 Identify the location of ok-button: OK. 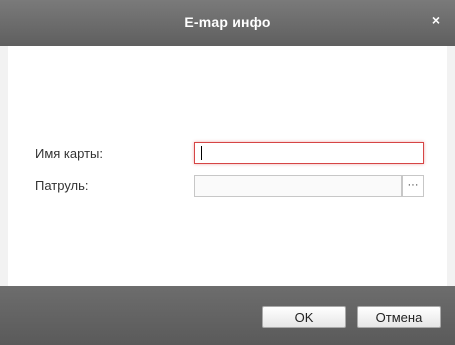
(304, 317).